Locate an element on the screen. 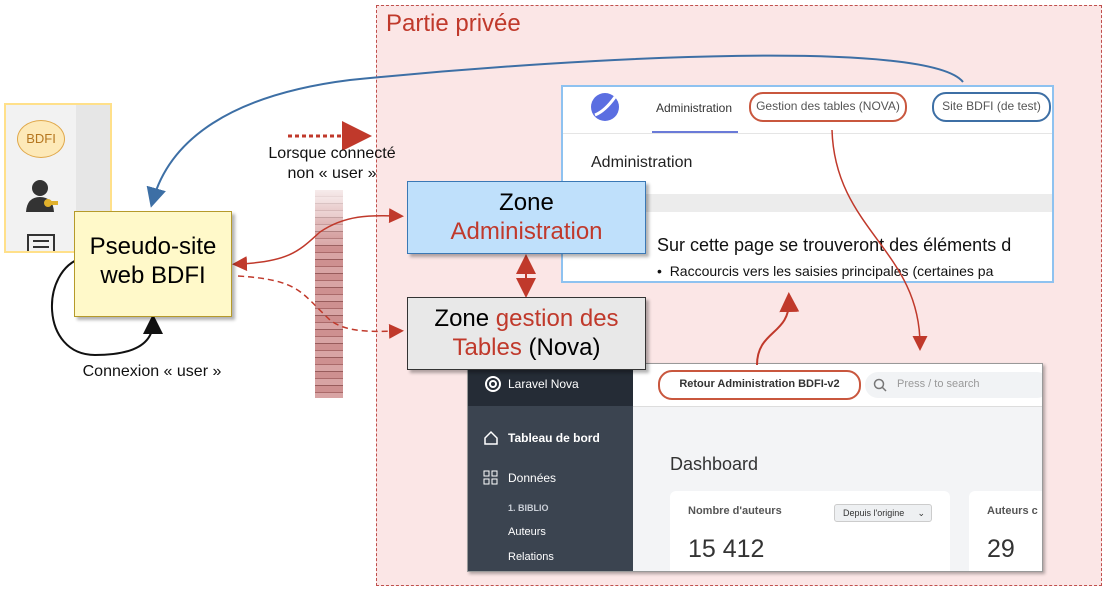  when-connected-line1: Lorsque connecté is located at coordinates (332, 153).